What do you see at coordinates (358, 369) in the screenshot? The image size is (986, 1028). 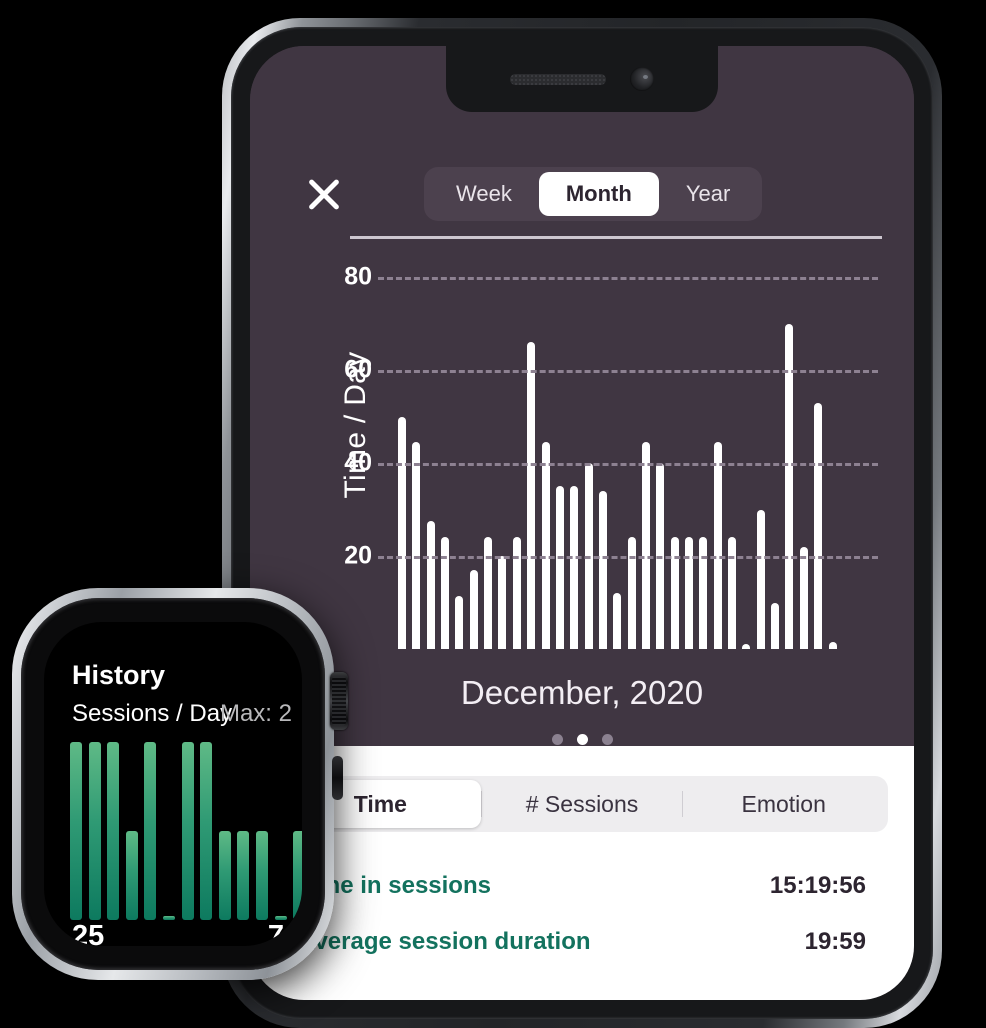 I see `y-tick-60: 60` at bounding box center [358, 369].